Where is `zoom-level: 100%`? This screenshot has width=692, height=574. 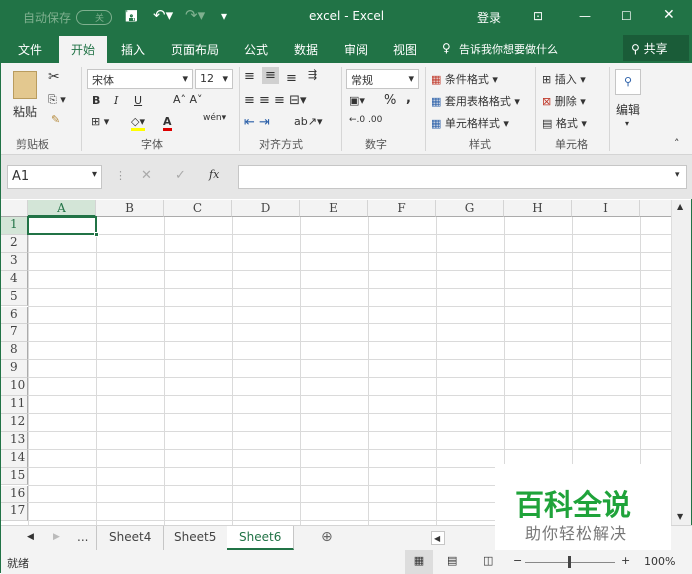
zoom-level: 100% is located at coordinates (659, 561).